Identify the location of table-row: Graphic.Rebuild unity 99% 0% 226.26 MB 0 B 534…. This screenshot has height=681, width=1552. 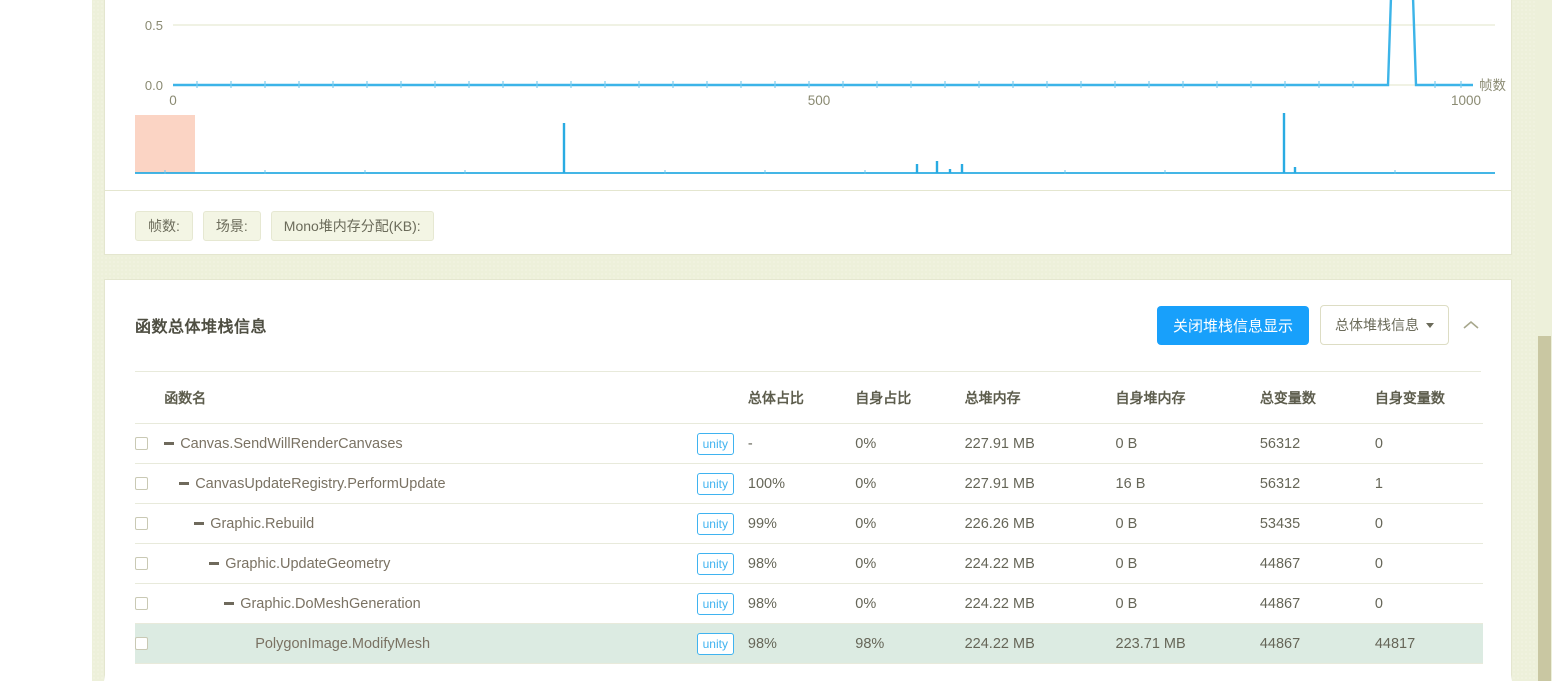
(809, 523).